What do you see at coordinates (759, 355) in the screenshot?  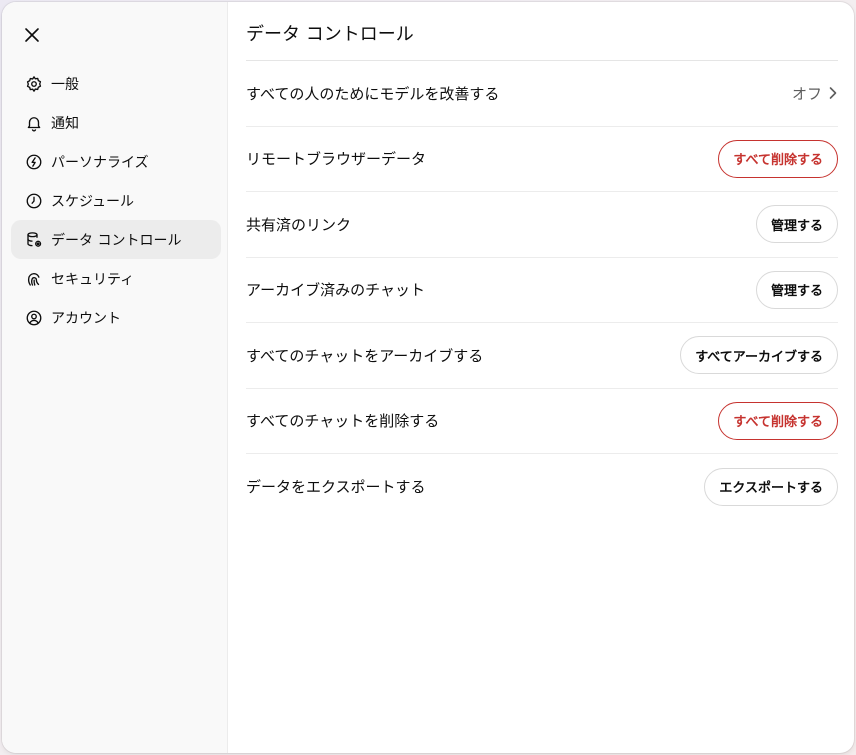 I see `archive-all-button: すべてアーカイブする` at bounding box center [759, 355].